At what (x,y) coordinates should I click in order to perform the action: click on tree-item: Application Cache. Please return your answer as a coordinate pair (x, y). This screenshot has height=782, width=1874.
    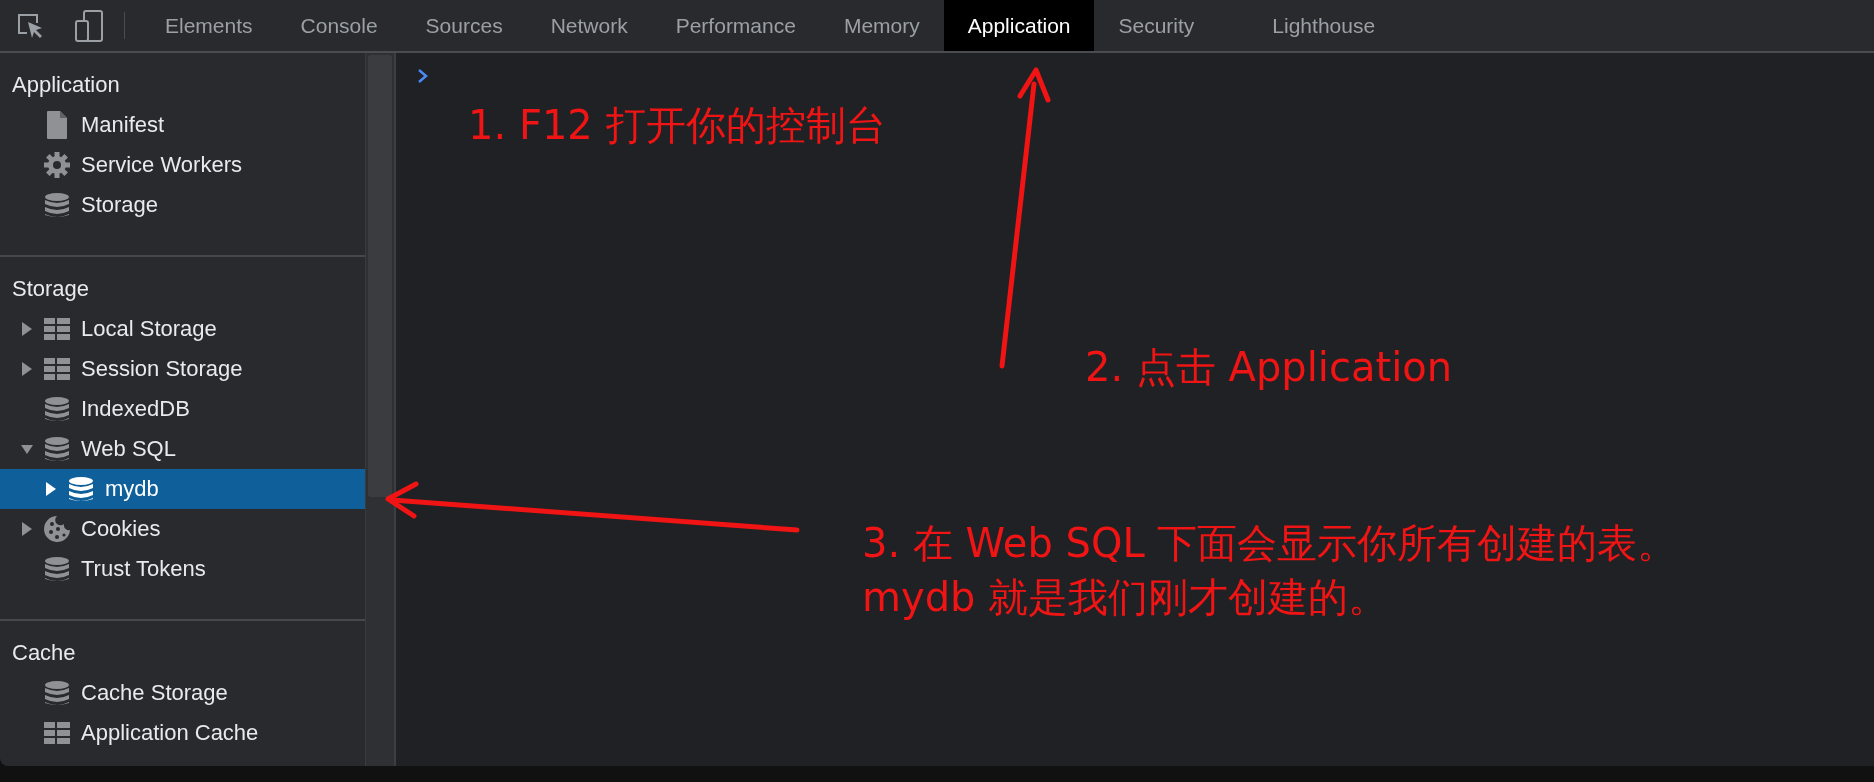
    Looking at the image, I should click on (182, 733).